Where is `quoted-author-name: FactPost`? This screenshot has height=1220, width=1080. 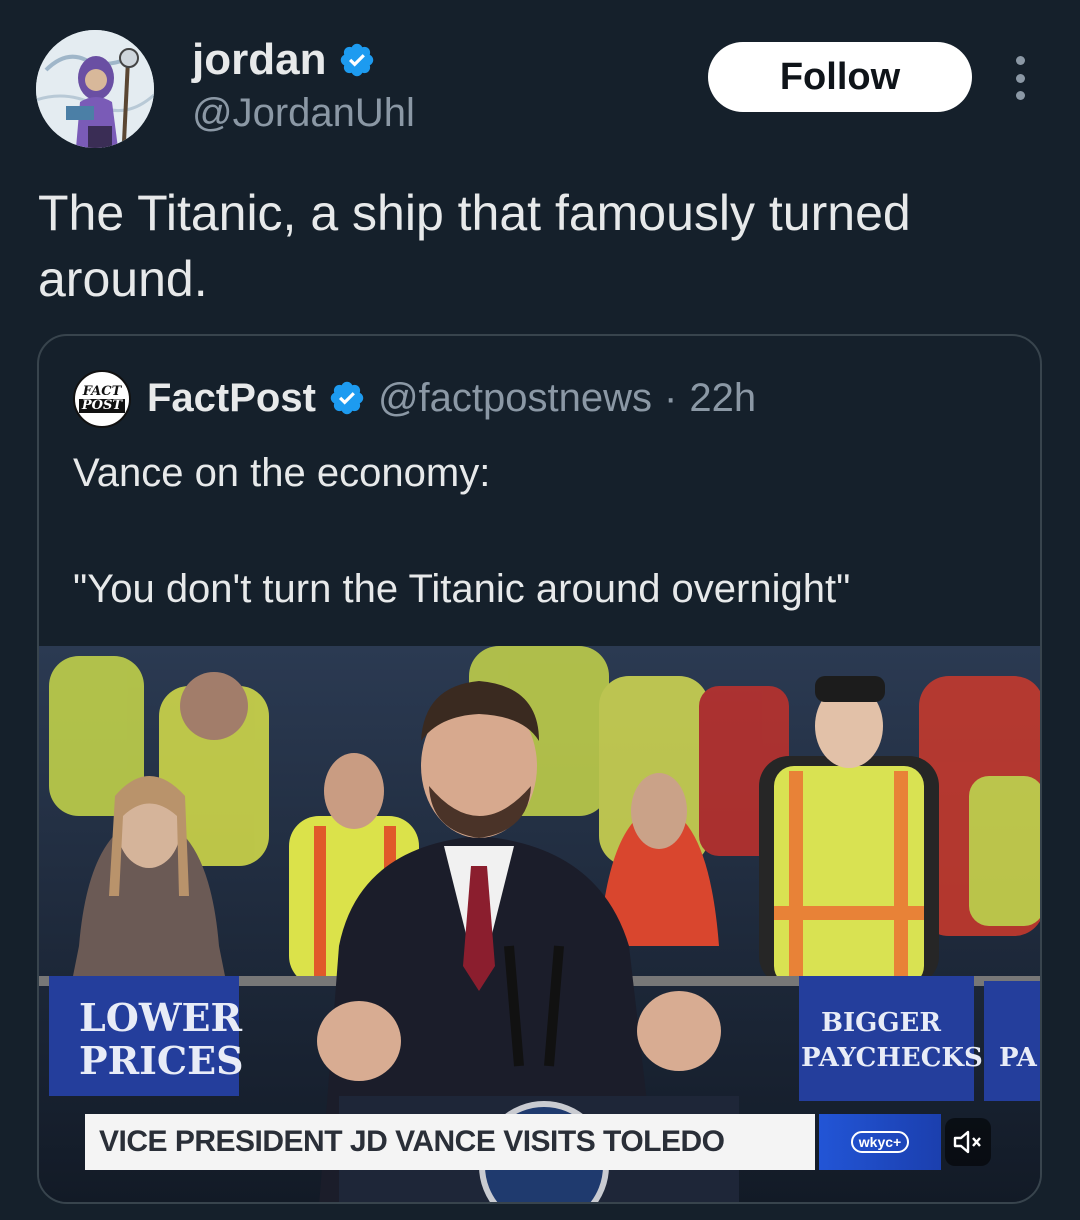 quoted-author-name: FactPost is located at coordinates (231, 398).